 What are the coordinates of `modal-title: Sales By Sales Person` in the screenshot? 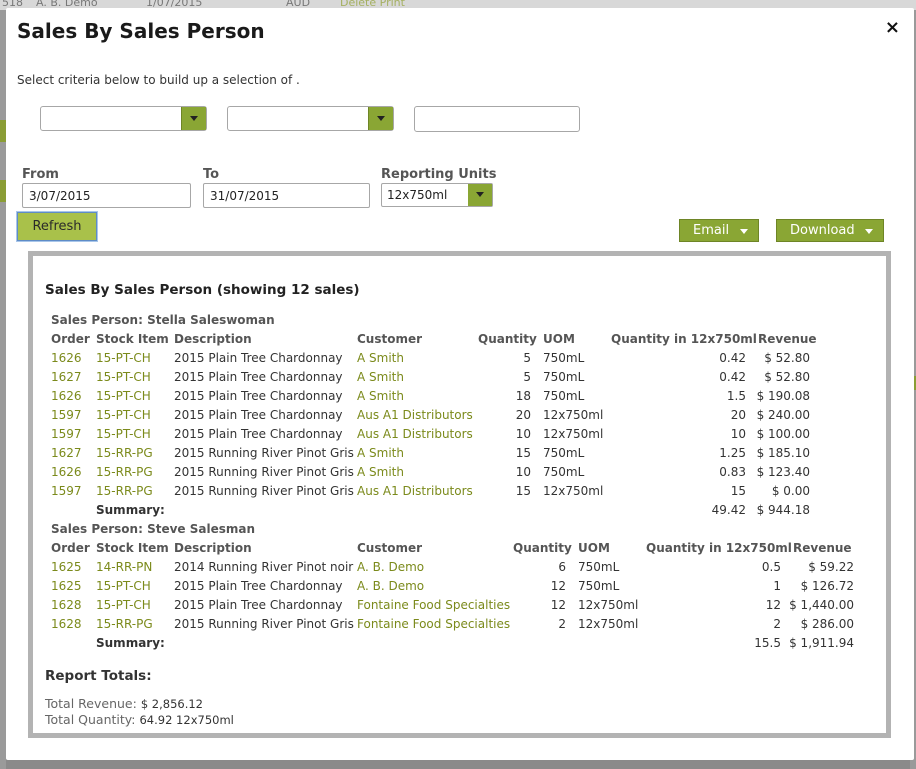 It's located at (141, 31).